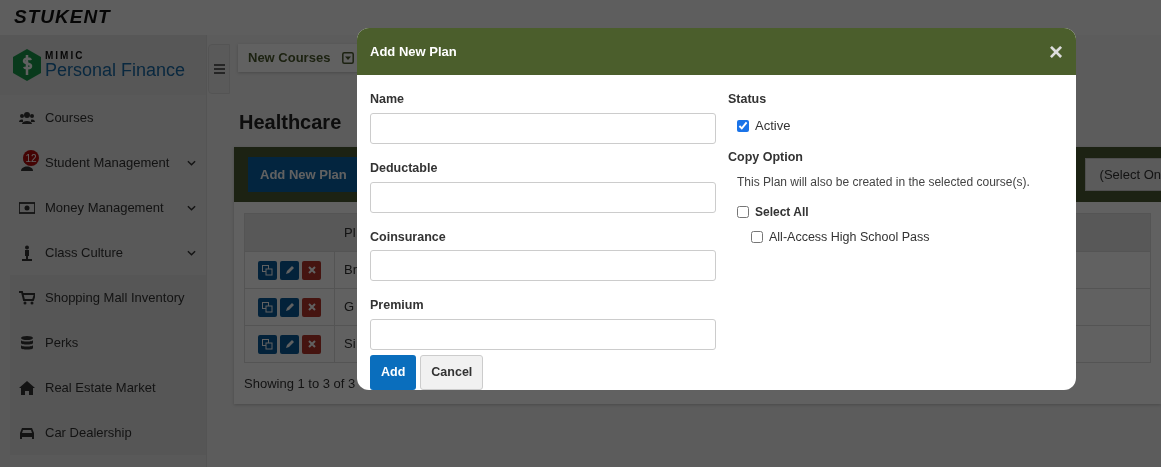 The width and height of the screenshot is (1161, 467). I want to click on checkbox-label: Select All, so click(782, 212).